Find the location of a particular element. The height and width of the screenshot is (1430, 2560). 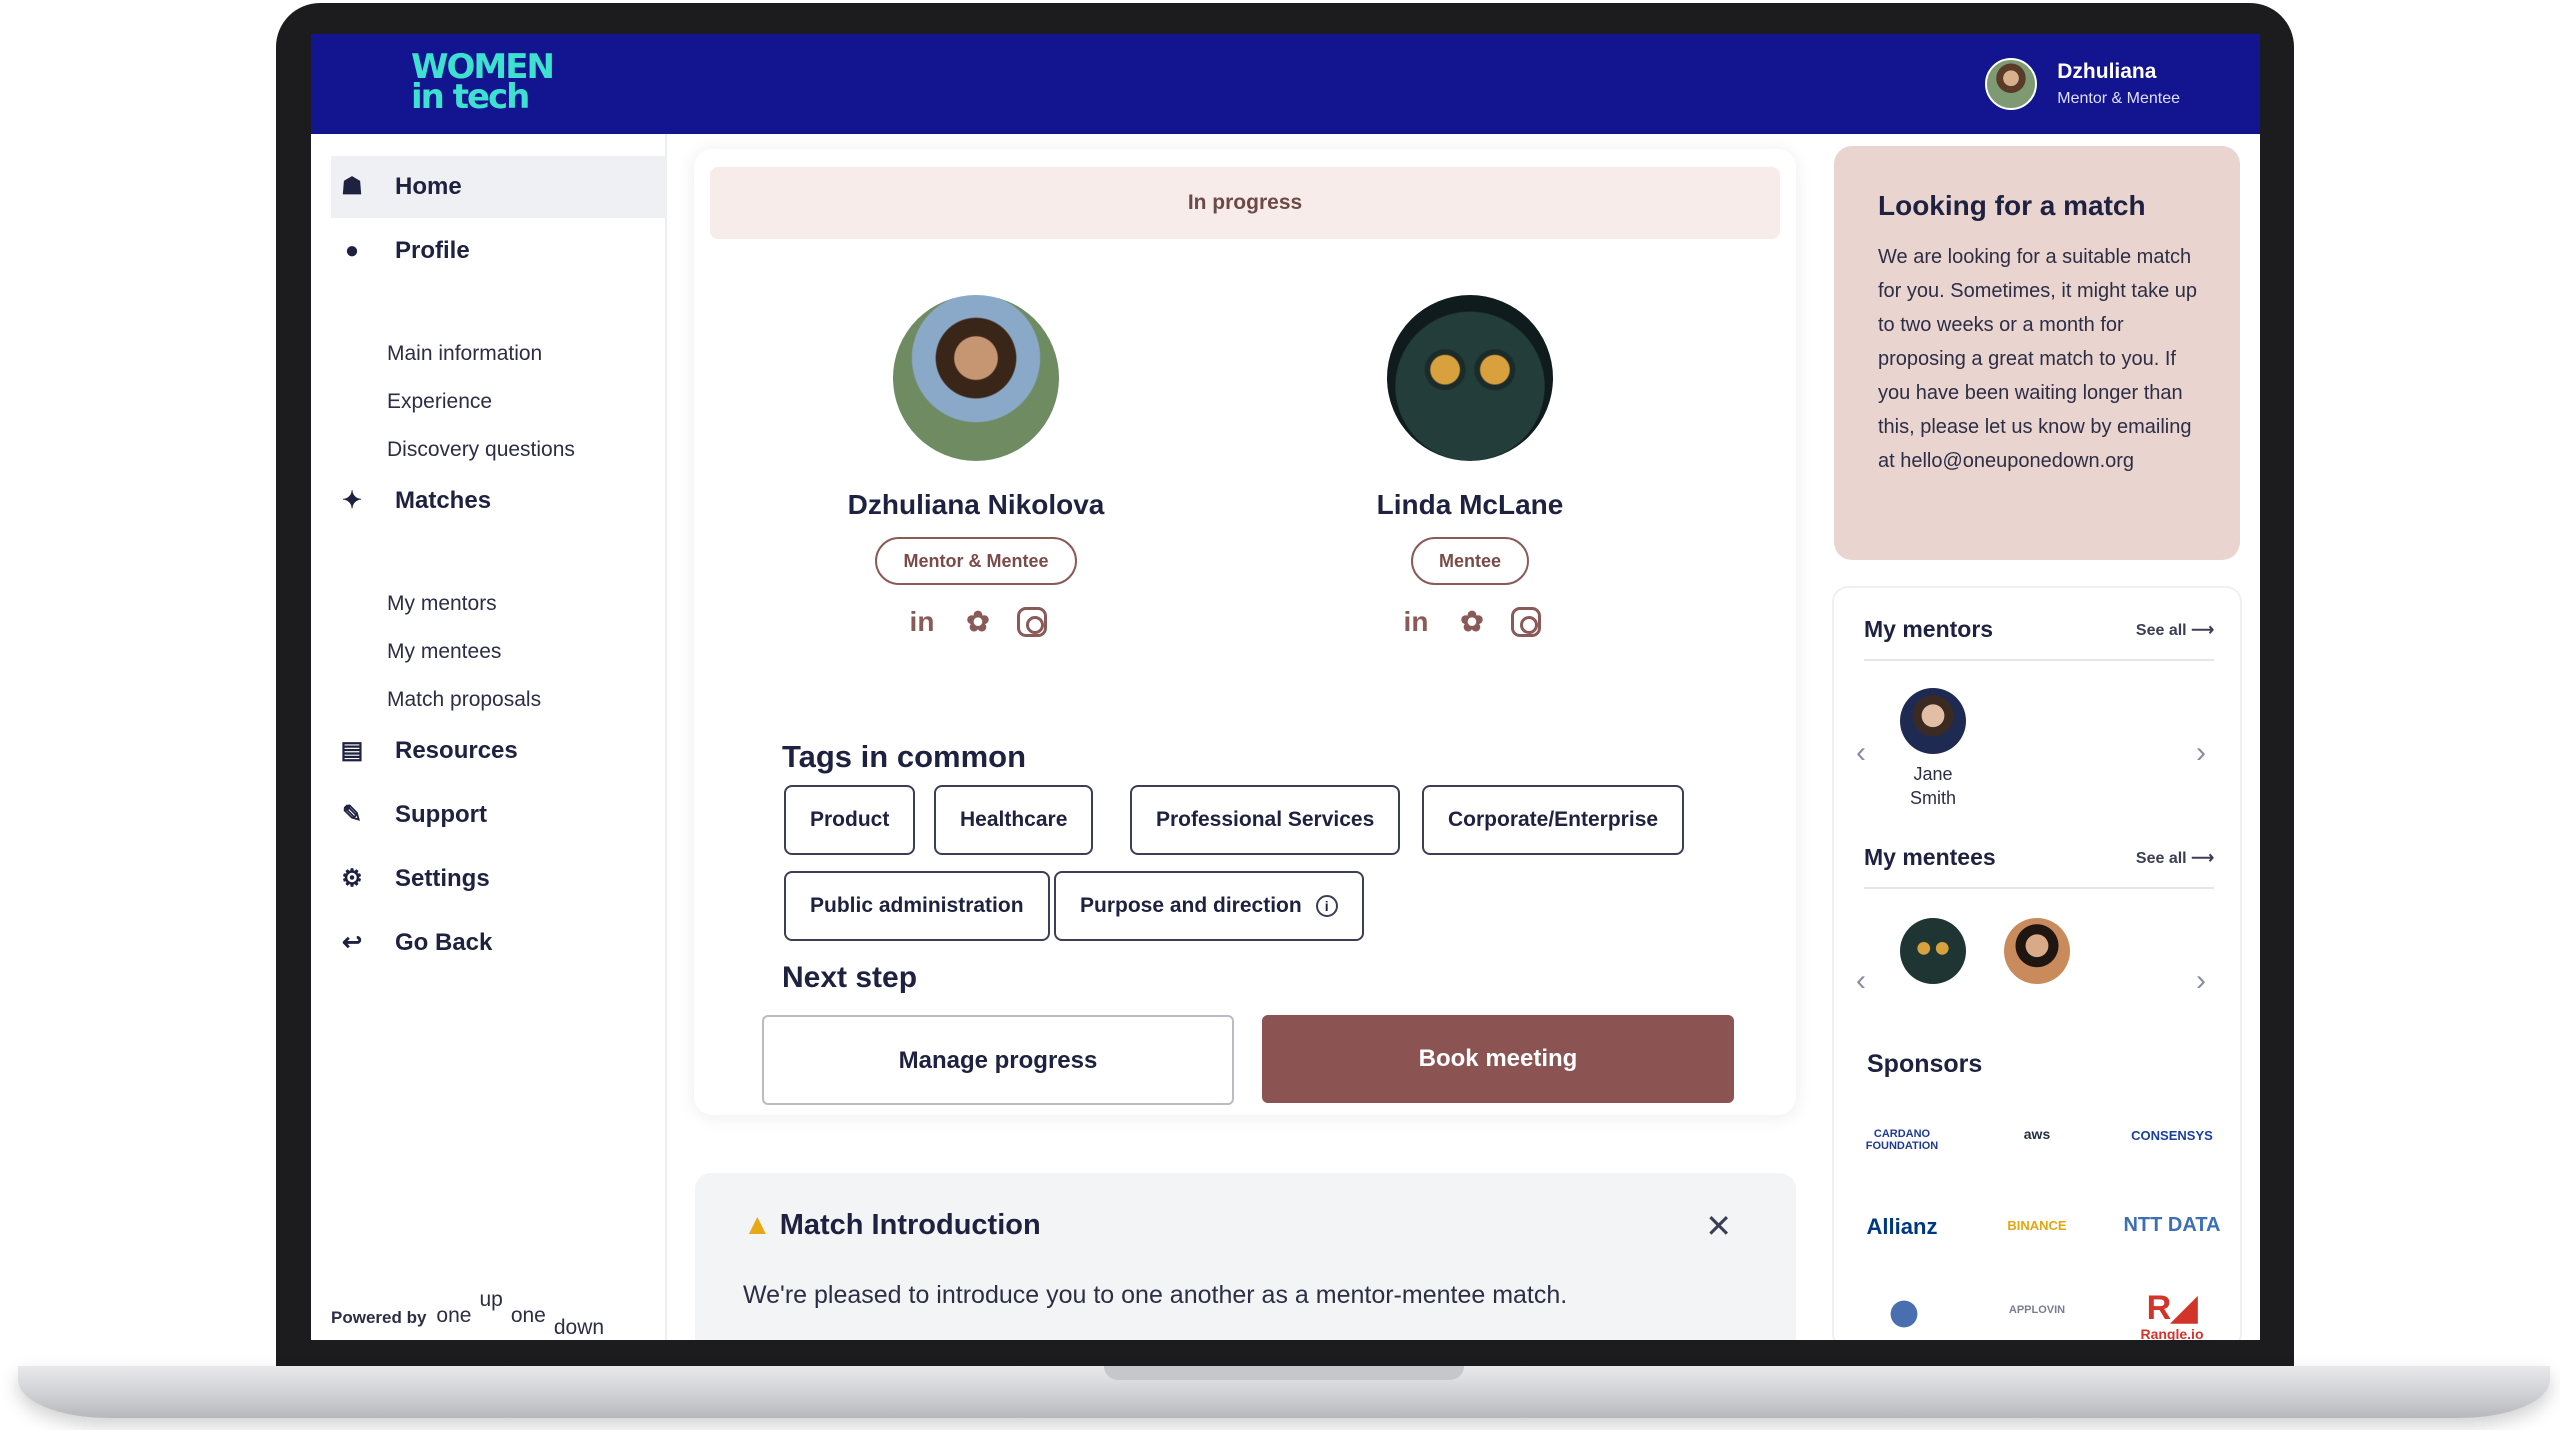

notice-title: Looking for a match is located at coordinates (2012, 205).